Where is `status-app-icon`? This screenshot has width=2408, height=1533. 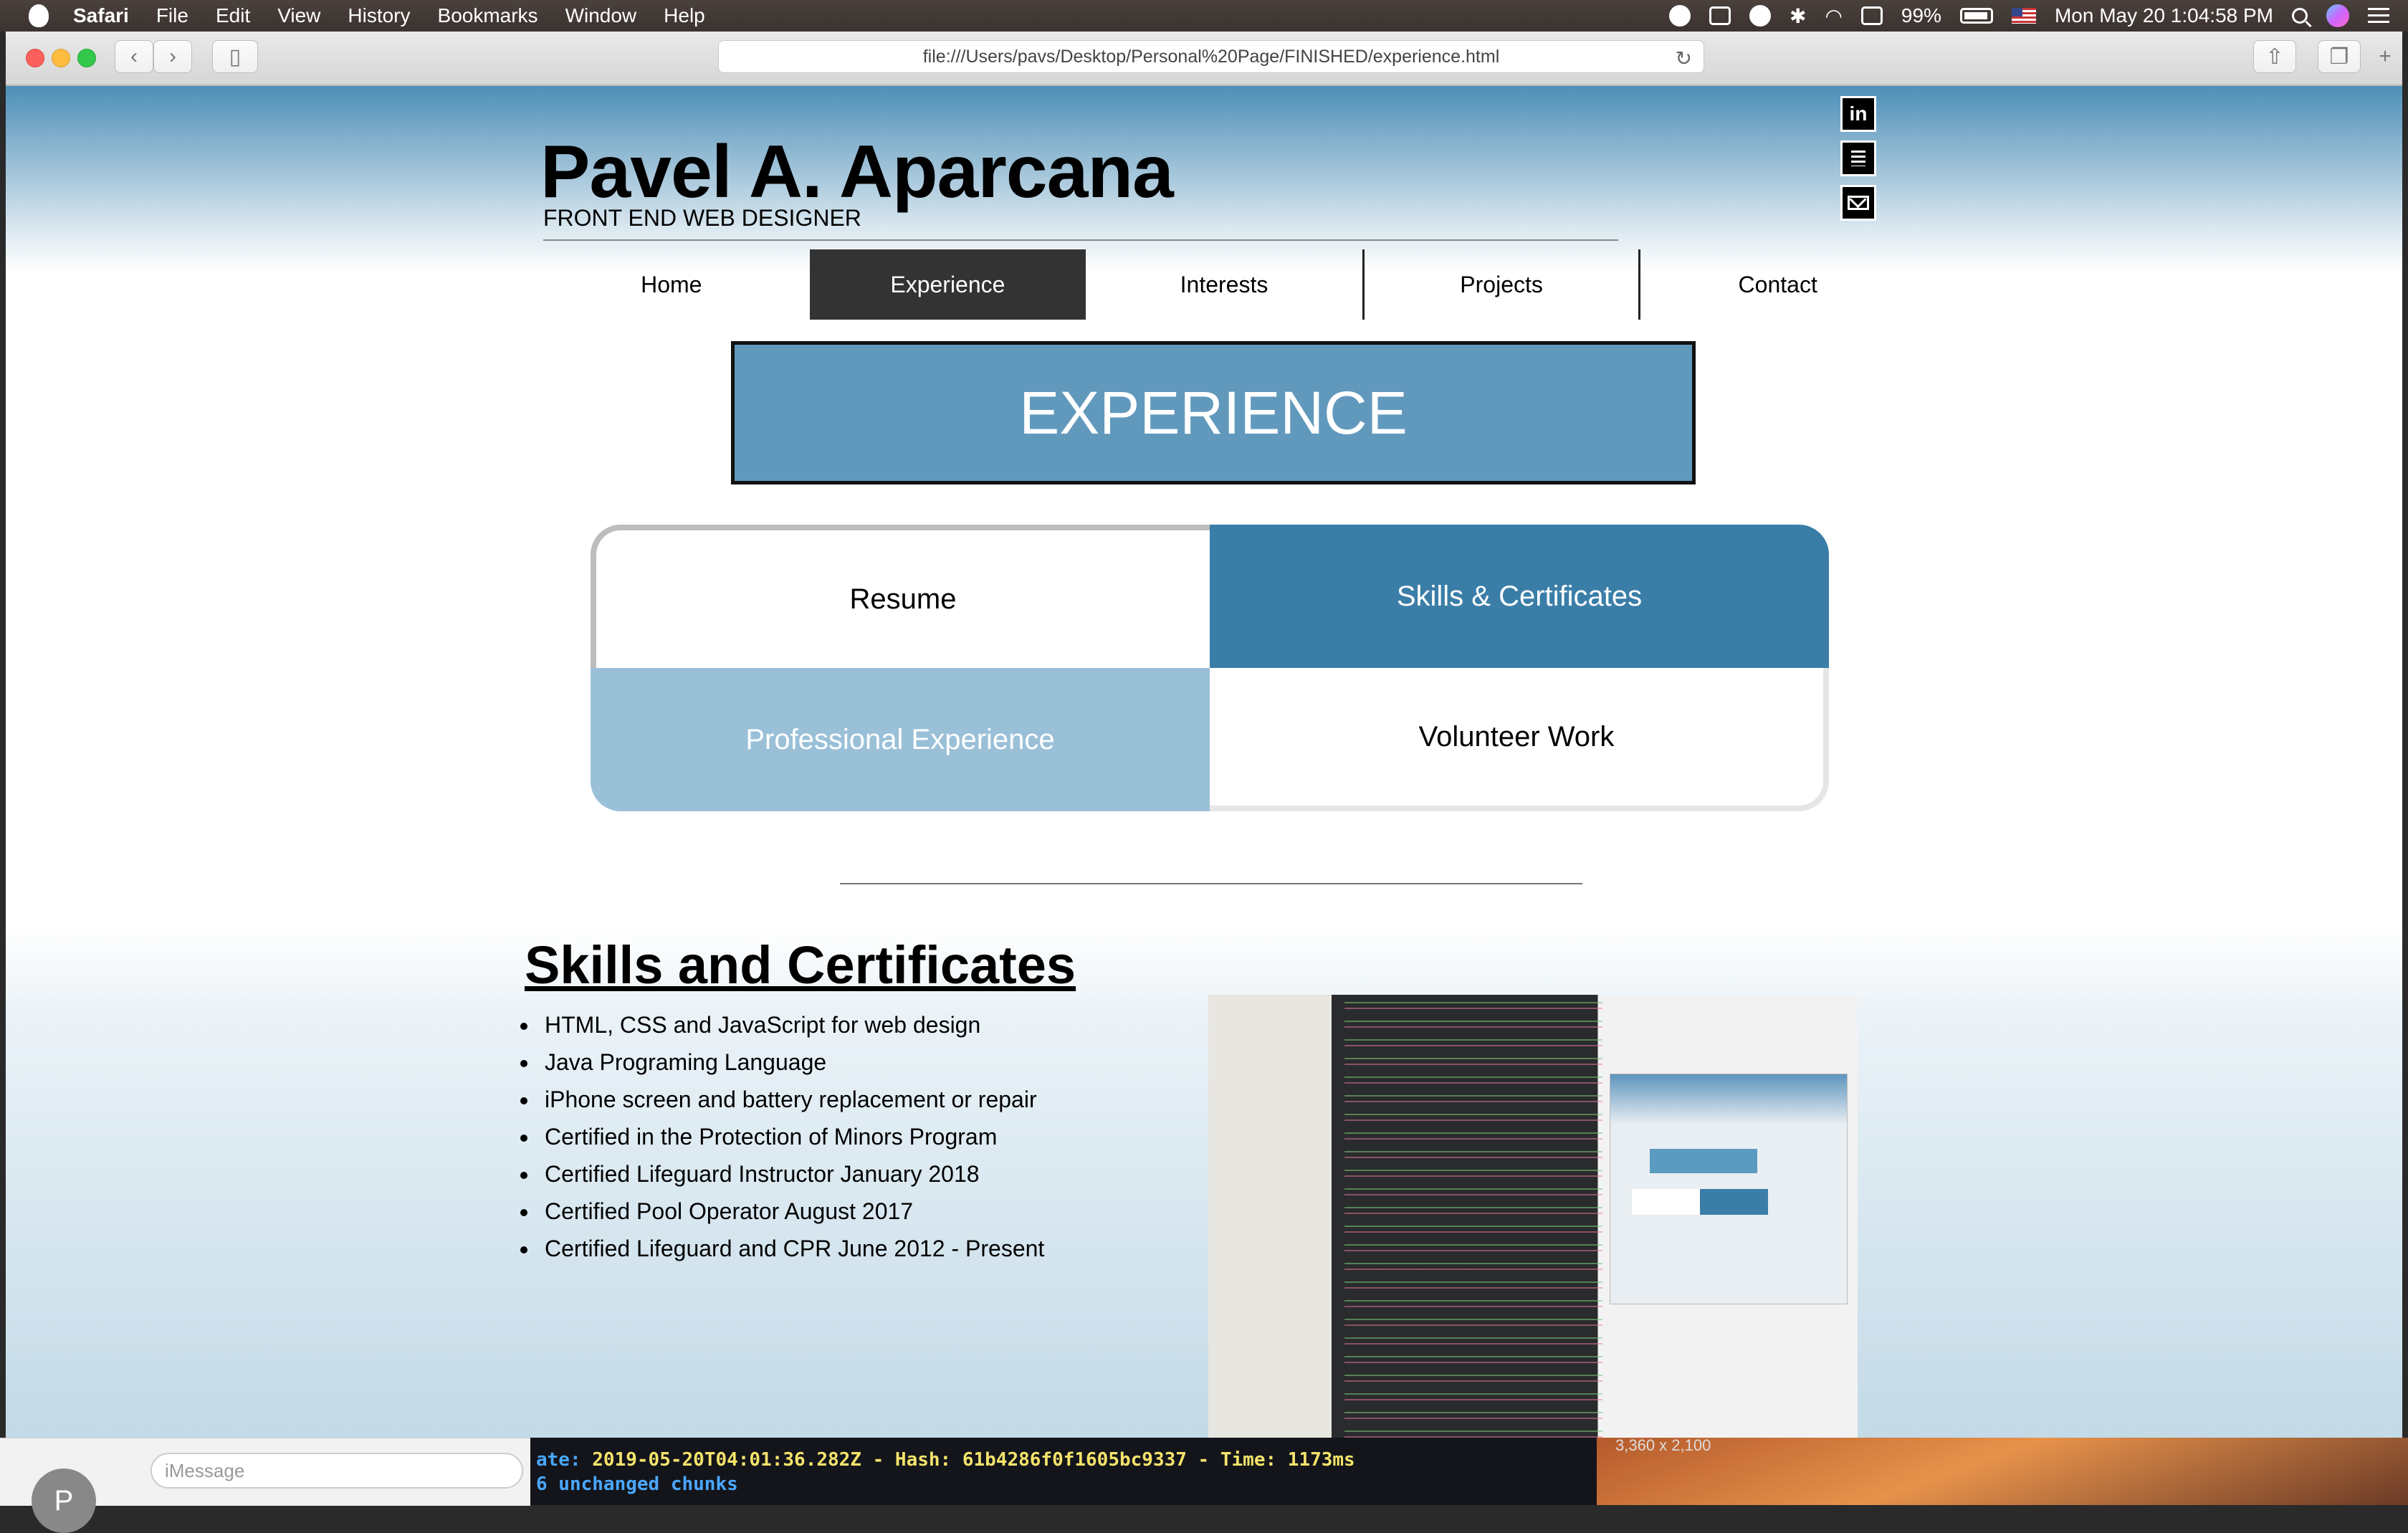
status-app-icon is located at coordinates (1760, 16).